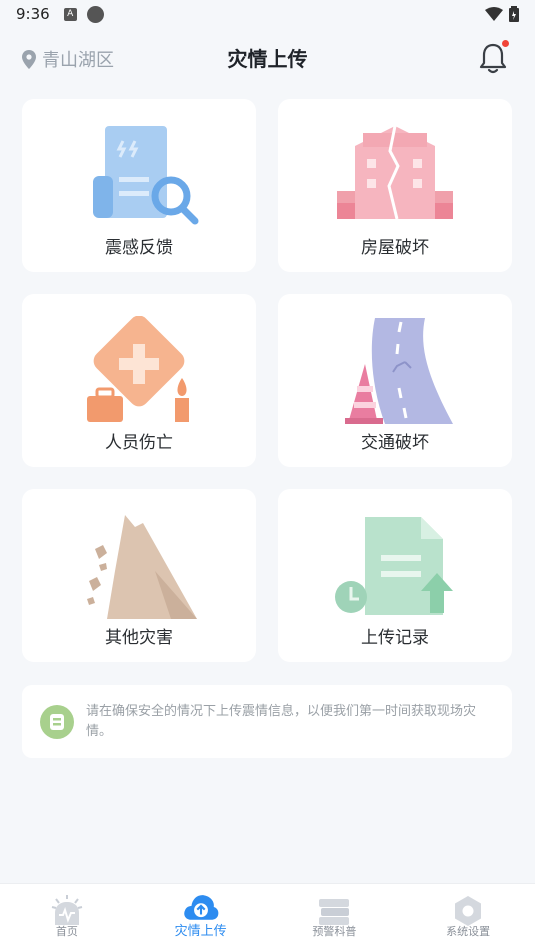  What do you see at coordinates (95, 14) in the screenshot?
I see `notification-dot-icon` at bounding box center [95, 14].